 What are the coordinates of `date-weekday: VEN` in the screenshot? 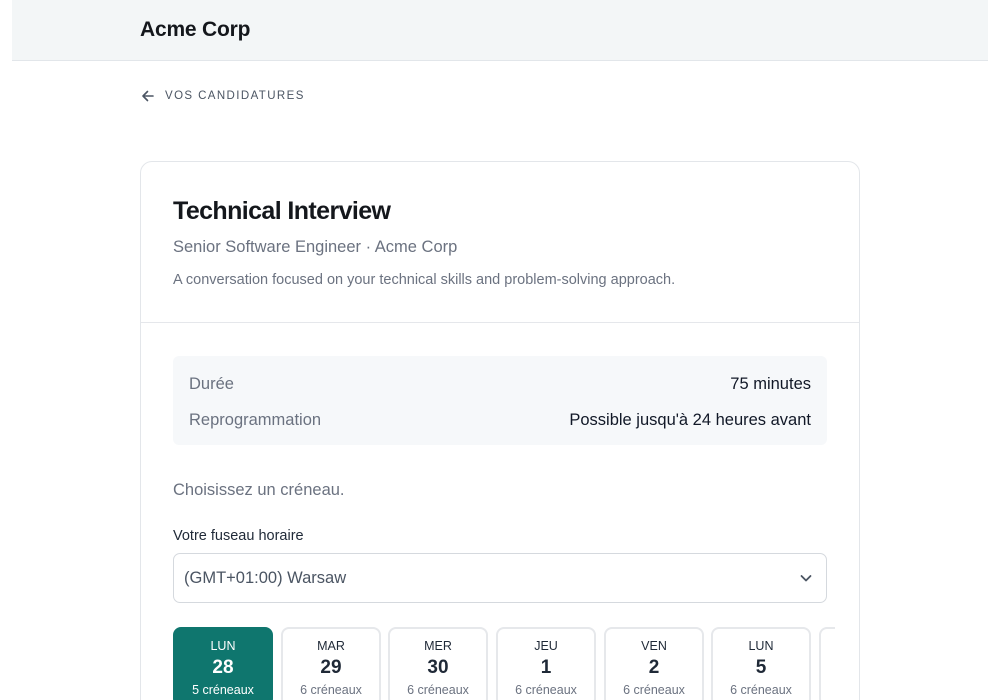 It's located at (654, 646).